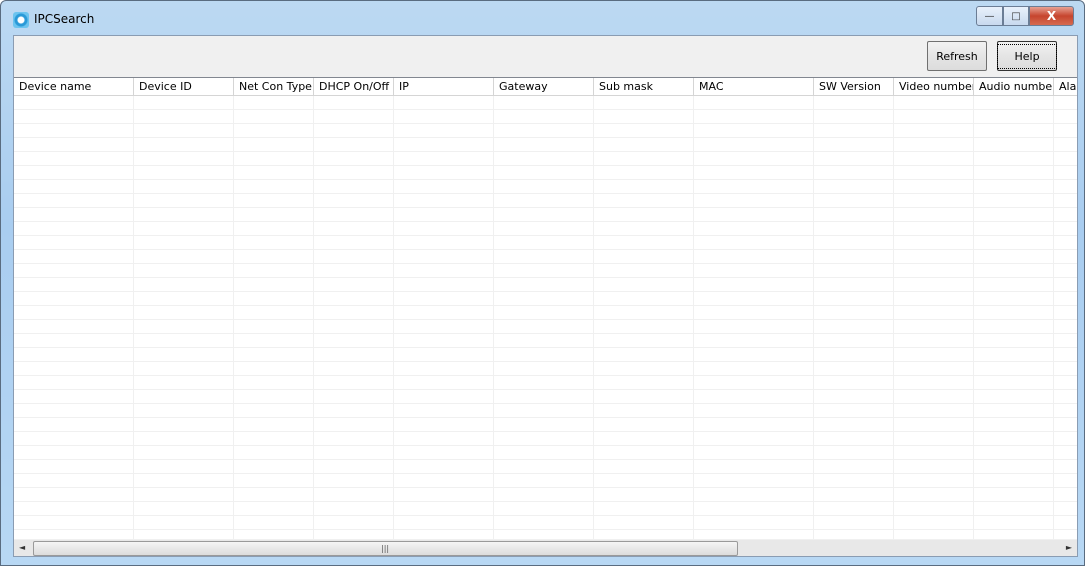  Describe the element at coordinates (1051, 16) in the screenshot. I see `close-button: X` at that location.